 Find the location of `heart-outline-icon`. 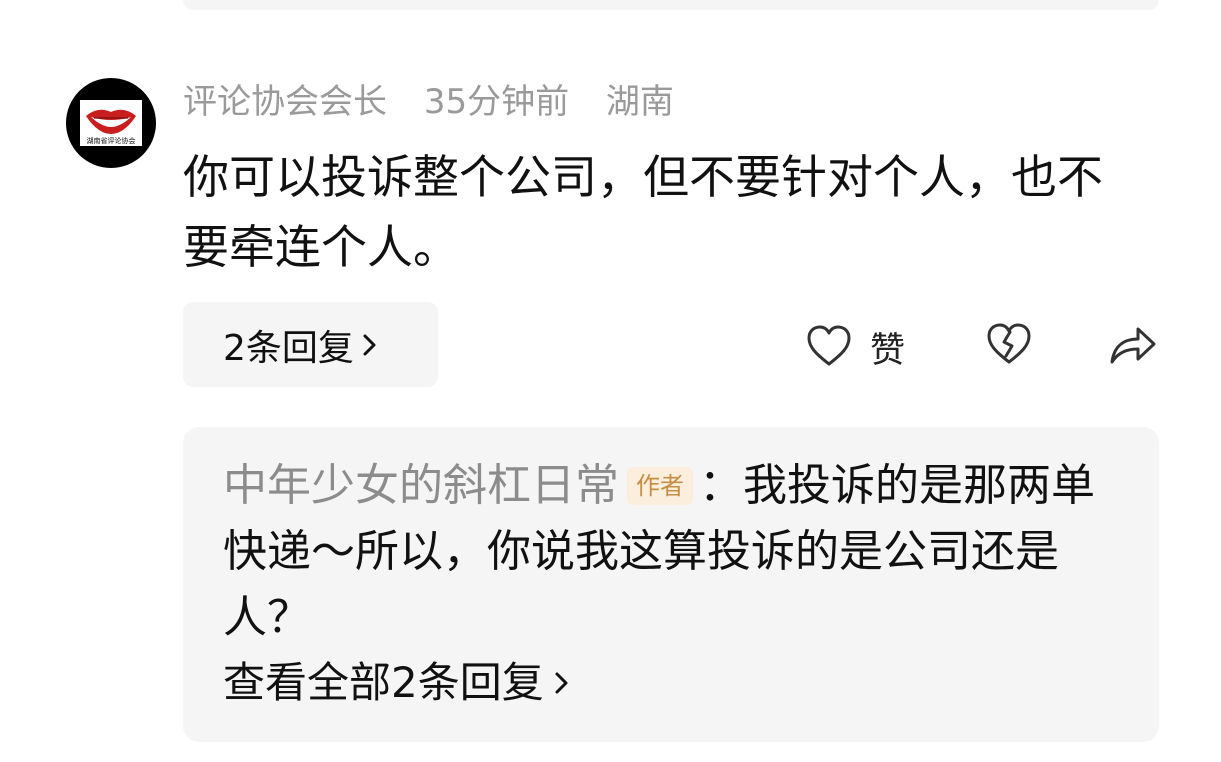

heart-outline-icon is located at coordinates (829, 348).